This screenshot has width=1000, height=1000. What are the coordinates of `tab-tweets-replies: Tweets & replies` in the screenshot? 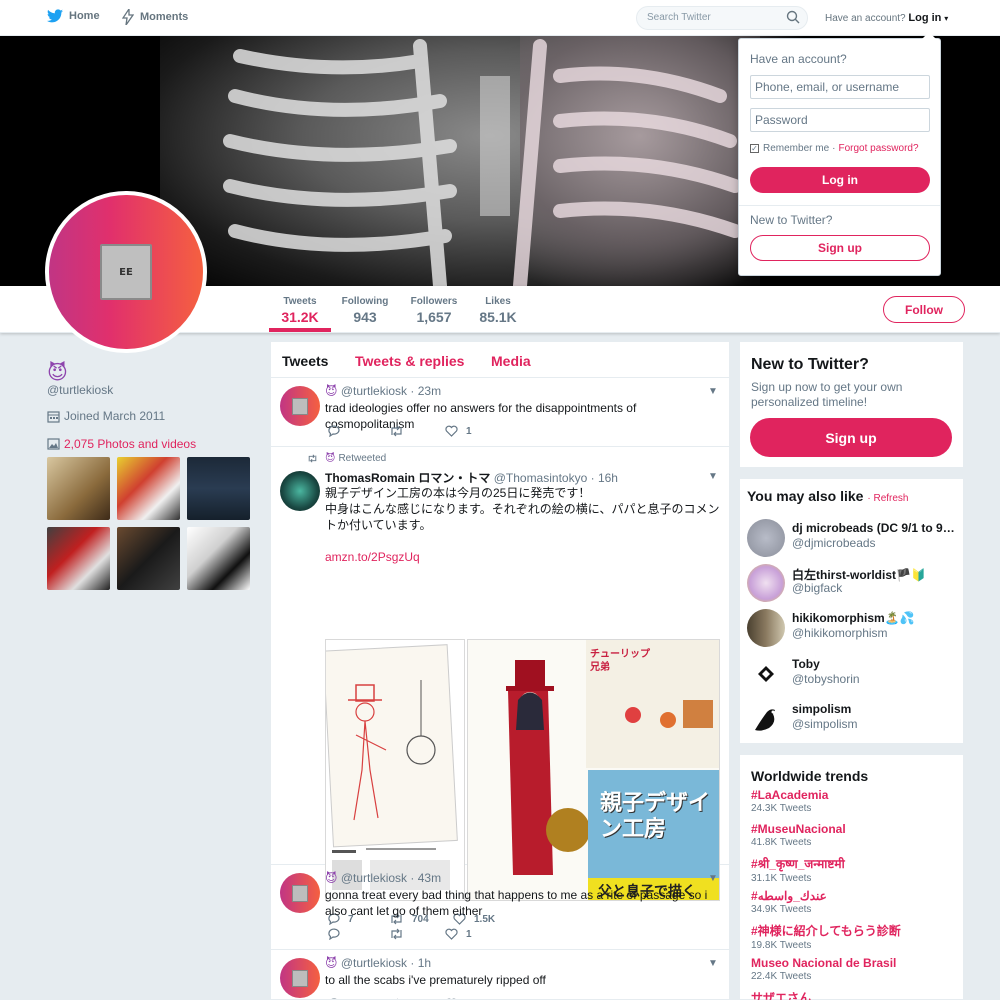 It's located at (409, 361).